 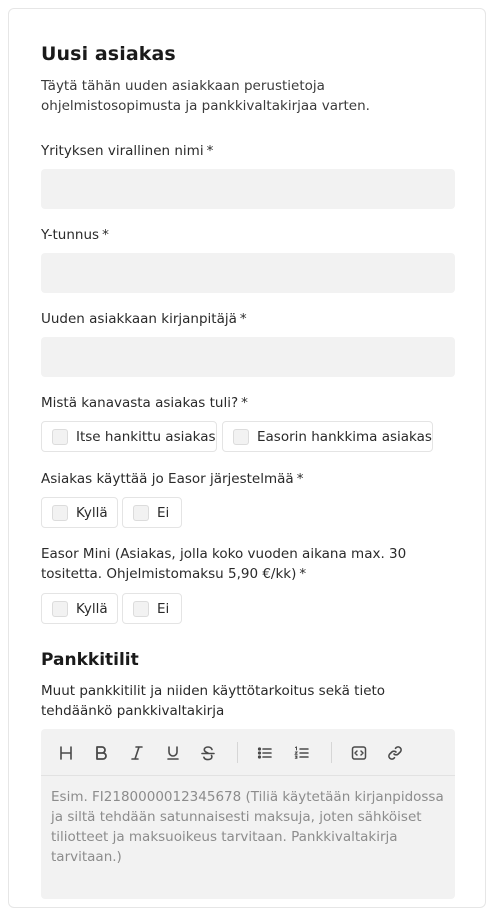 What do you see at coordinates (265, 753) in the screenshot?
I see `bullet-list-icon` at bounding box center [265, 753].